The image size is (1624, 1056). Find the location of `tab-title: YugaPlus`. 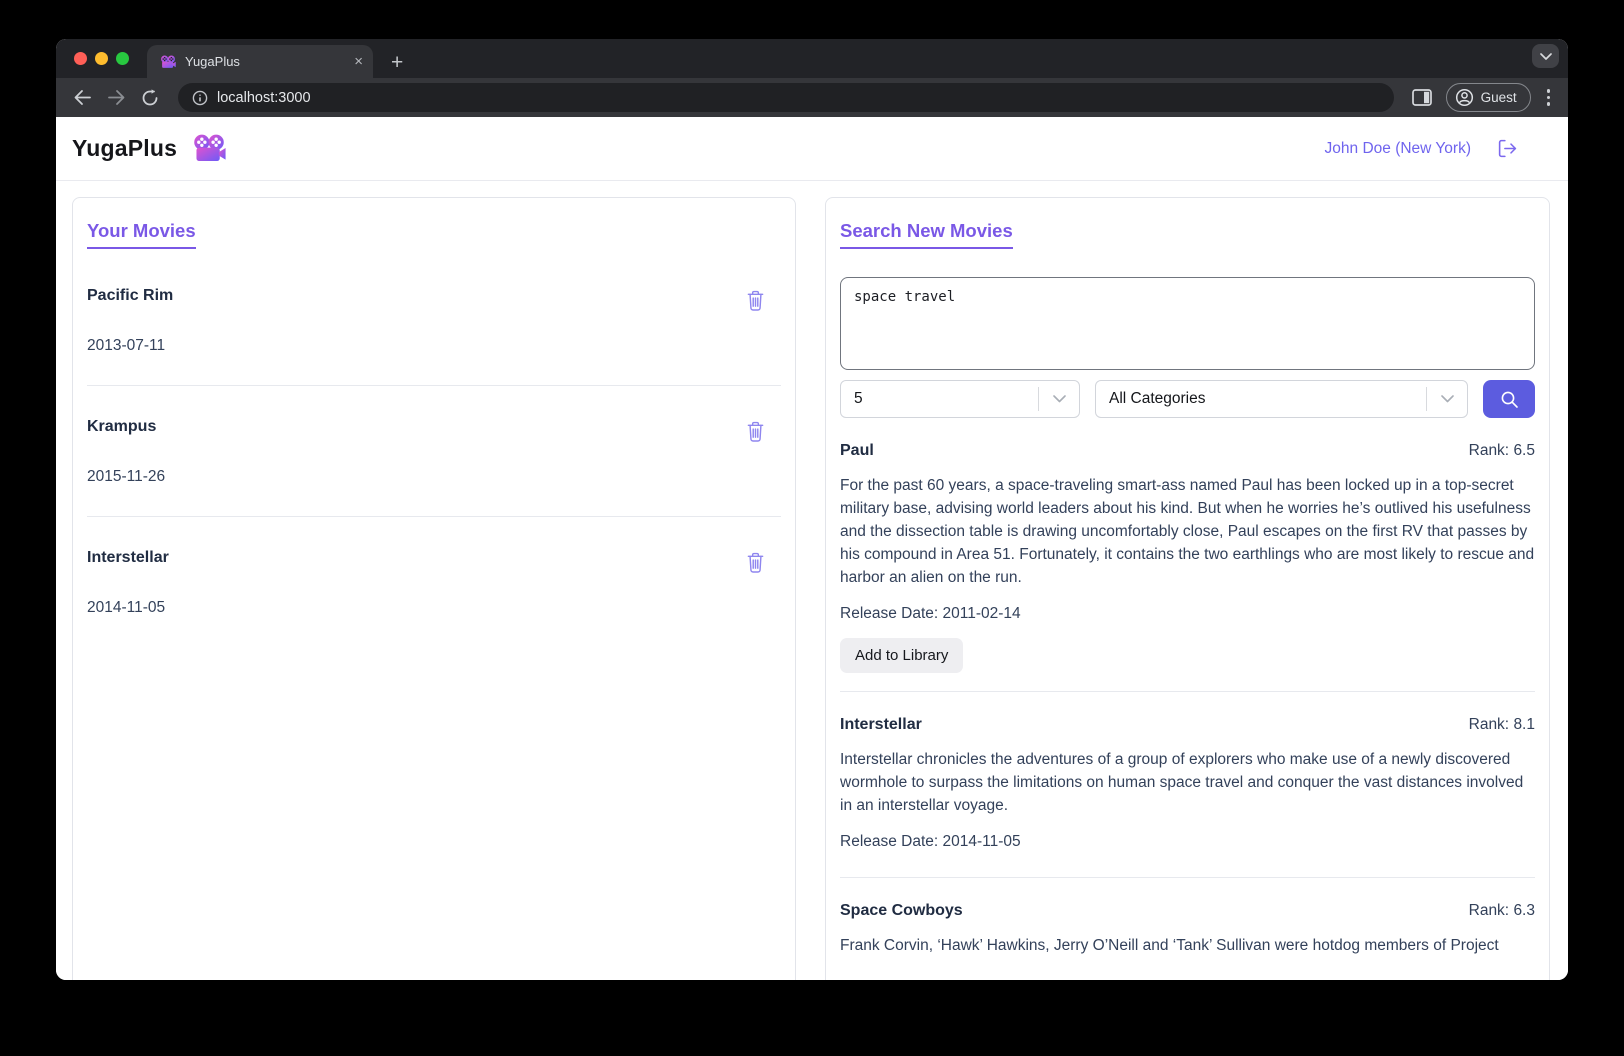

tab-title: YugaPlus is located at coordinates (212, 61).